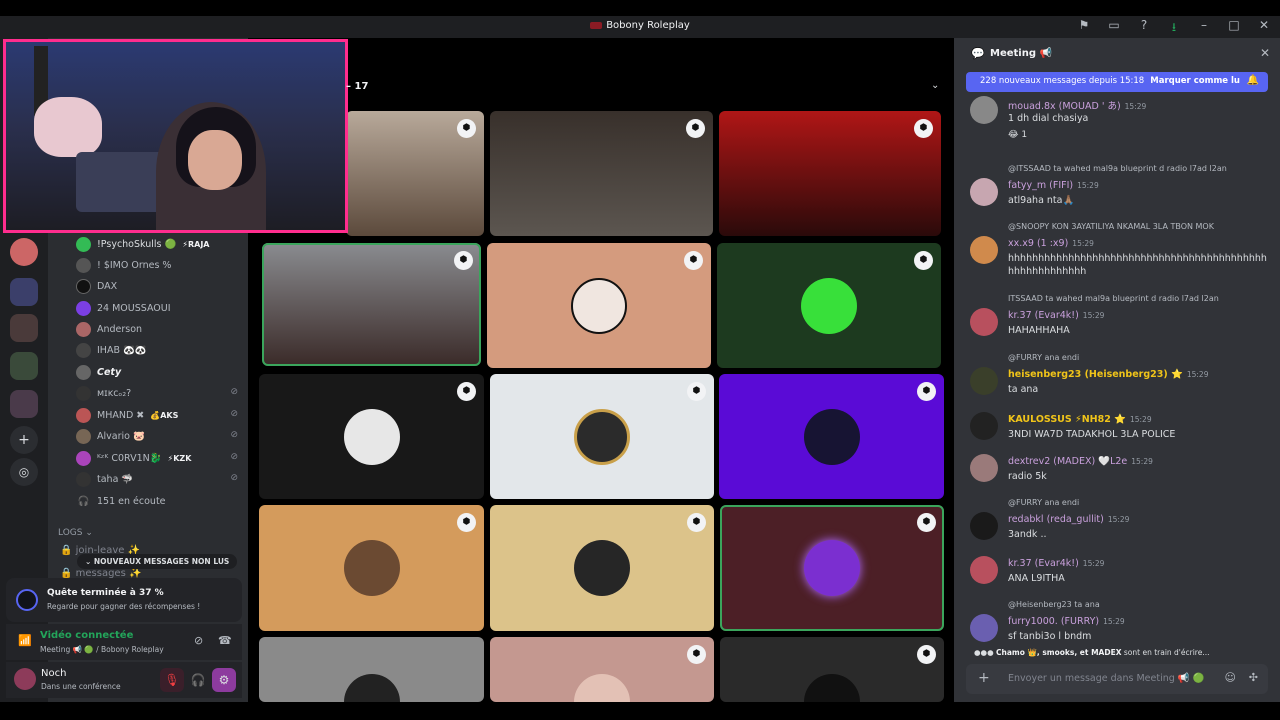 This screenshot has height=720, width=1280. Describe the element at coordinates (371, 669) in the screenshot. I see `avatar-tile` at that location.